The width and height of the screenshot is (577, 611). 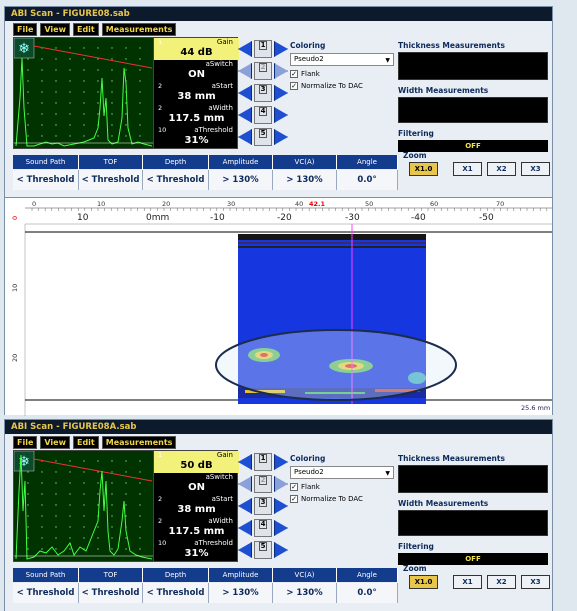 I want to click on chevron-down-icon: ▼, so click(x=387, y=473).